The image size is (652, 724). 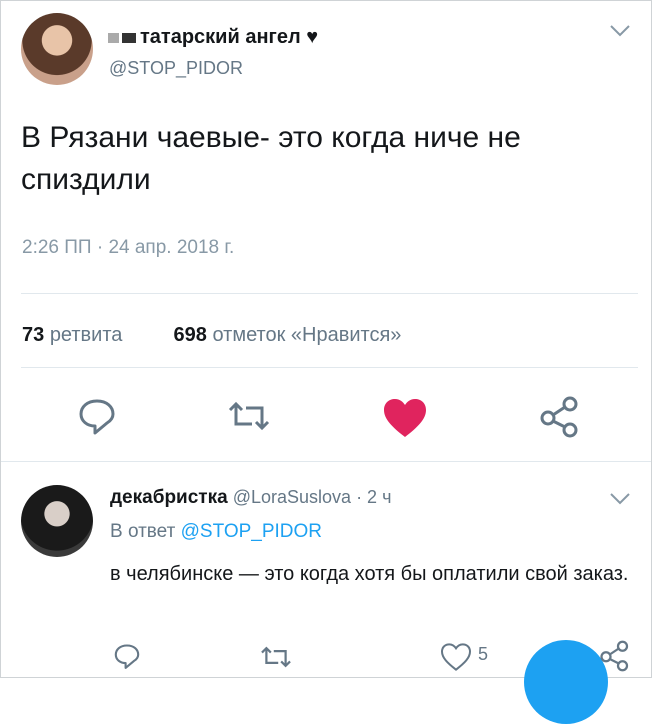 What do you see at coordinates (169, 497) in the screenshot?
I see `reply-author-name: декабристка` at bounding box center [169, 497].